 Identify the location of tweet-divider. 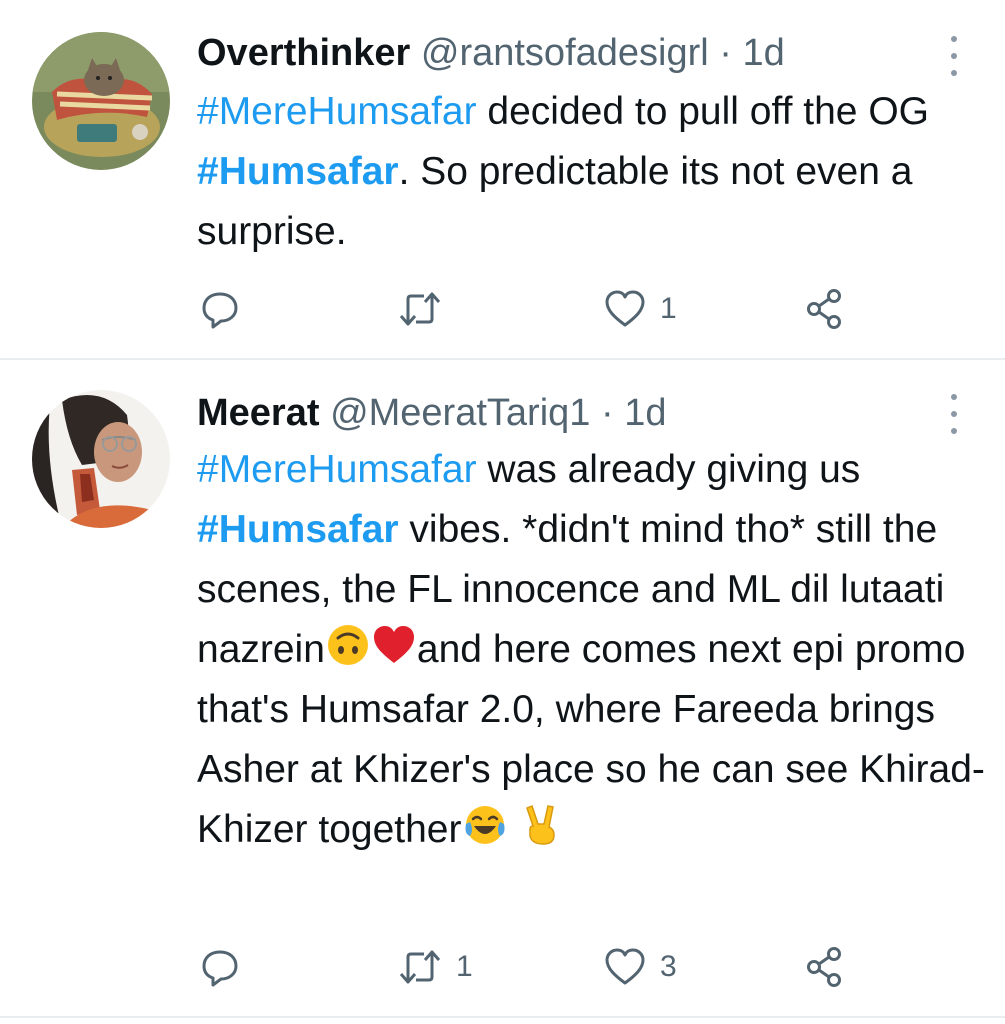
(502, 1017).